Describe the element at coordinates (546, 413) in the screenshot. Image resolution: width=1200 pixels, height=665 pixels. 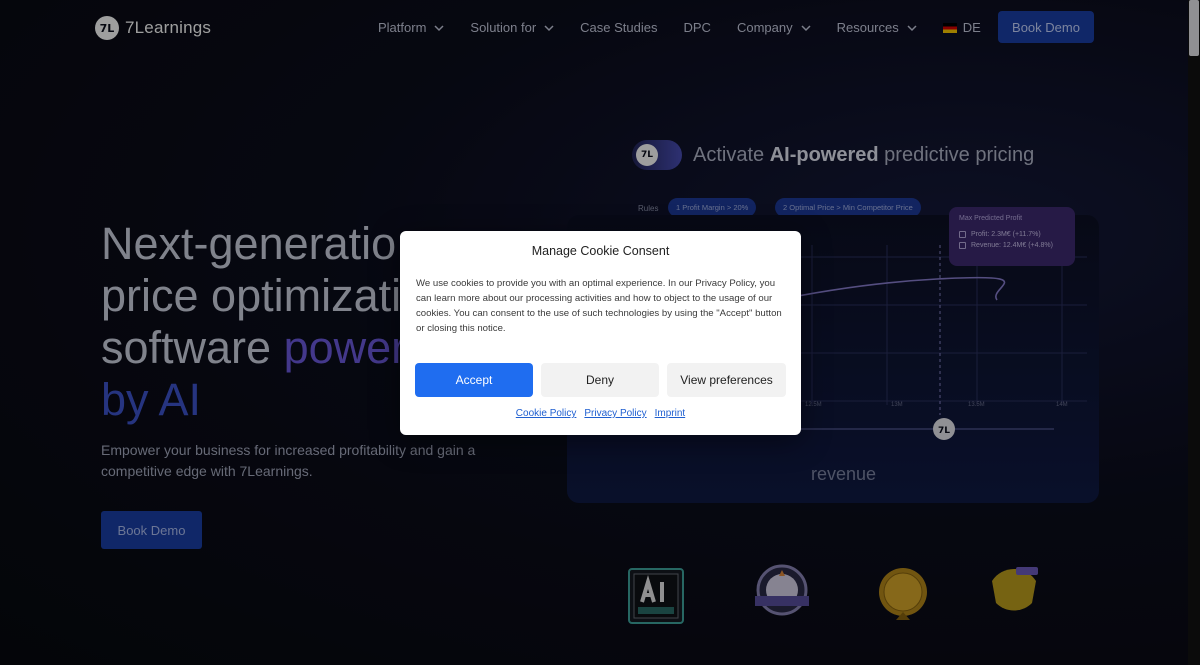
I see `cookie-policy-link: Cookie Policy` at that location.